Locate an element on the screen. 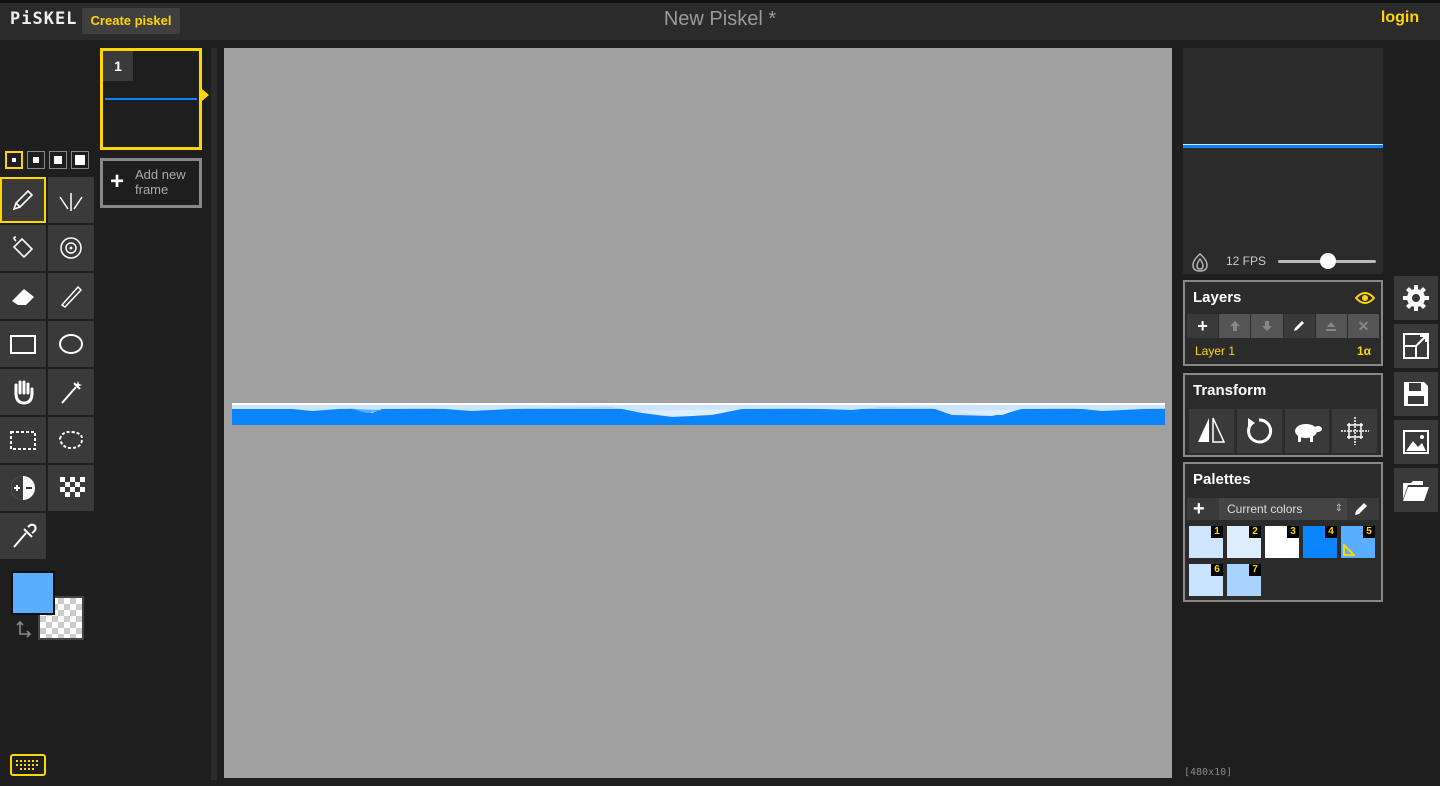  rename-layer-button is located at coordinates (1299, 326).